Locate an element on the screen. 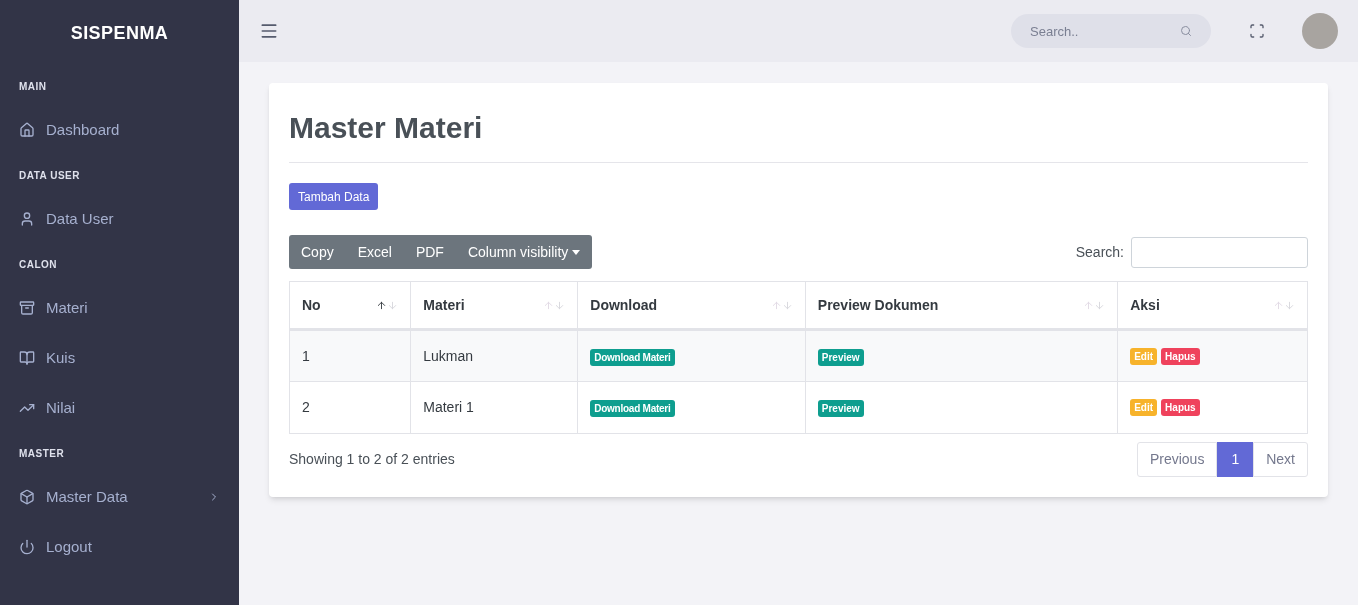 The height and width of the screenshot is (605, 1358). table-cell: 1 is located at coordinates (350, 355).